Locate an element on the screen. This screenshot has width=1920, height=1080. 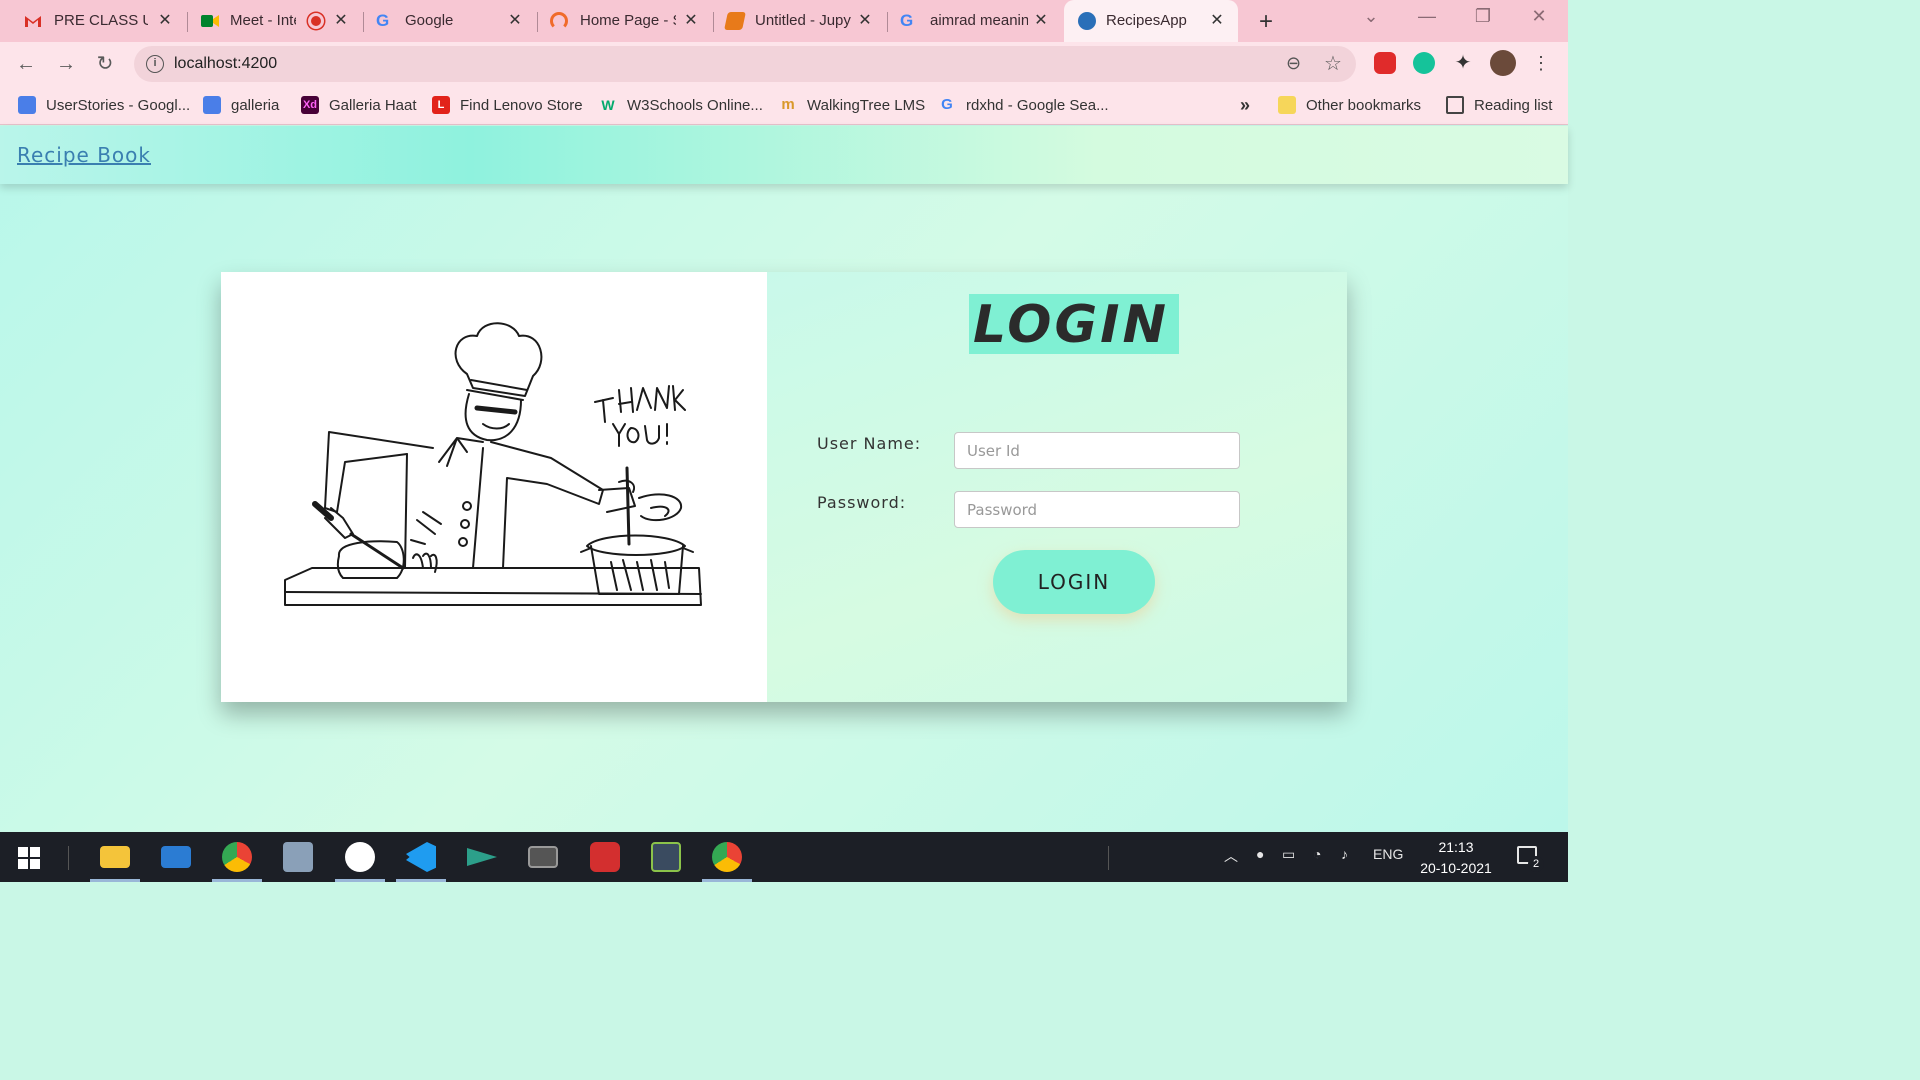
new-tab-button: + is located at coordinates (1266, 22).